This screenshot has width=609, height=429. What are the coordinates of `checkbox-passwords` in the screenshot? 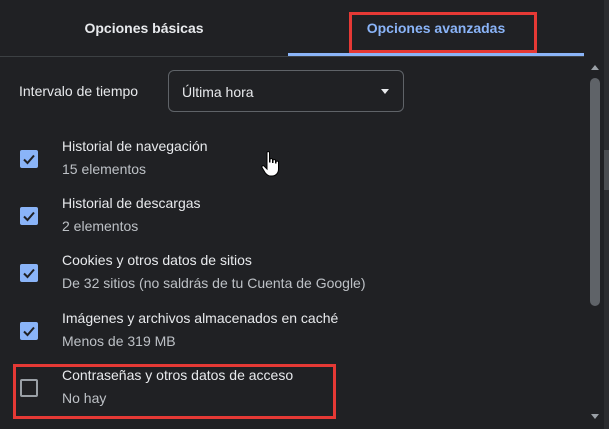 It's located at (29, 388).